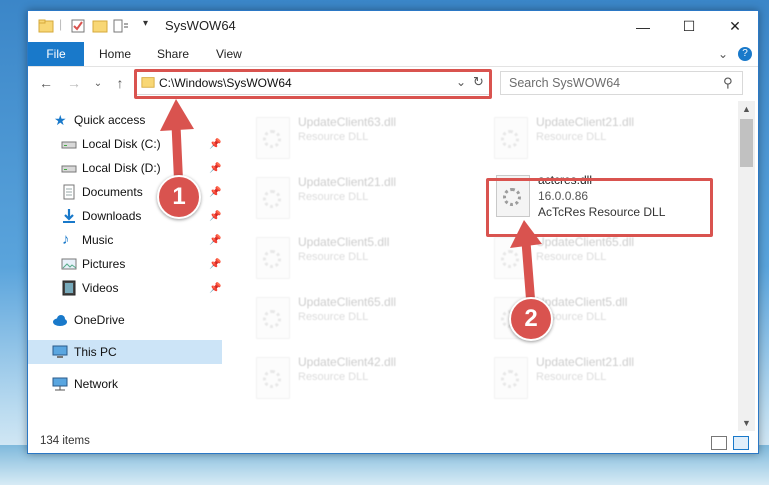 This screenshot has width=769, height=485. What do you see at coordinates (125, 288) in the screenshot?
I see `sidebar-item-videos: Videos 📌` at bounding box center [125, 288].